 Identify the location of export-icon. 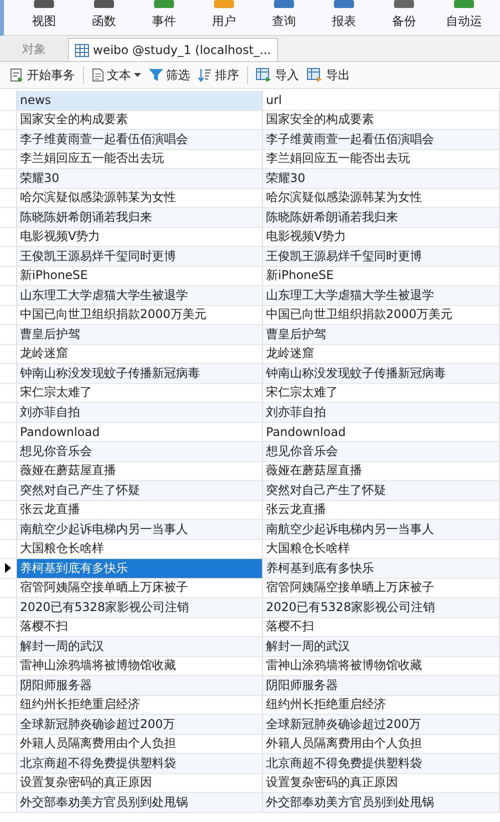
(315, 75).